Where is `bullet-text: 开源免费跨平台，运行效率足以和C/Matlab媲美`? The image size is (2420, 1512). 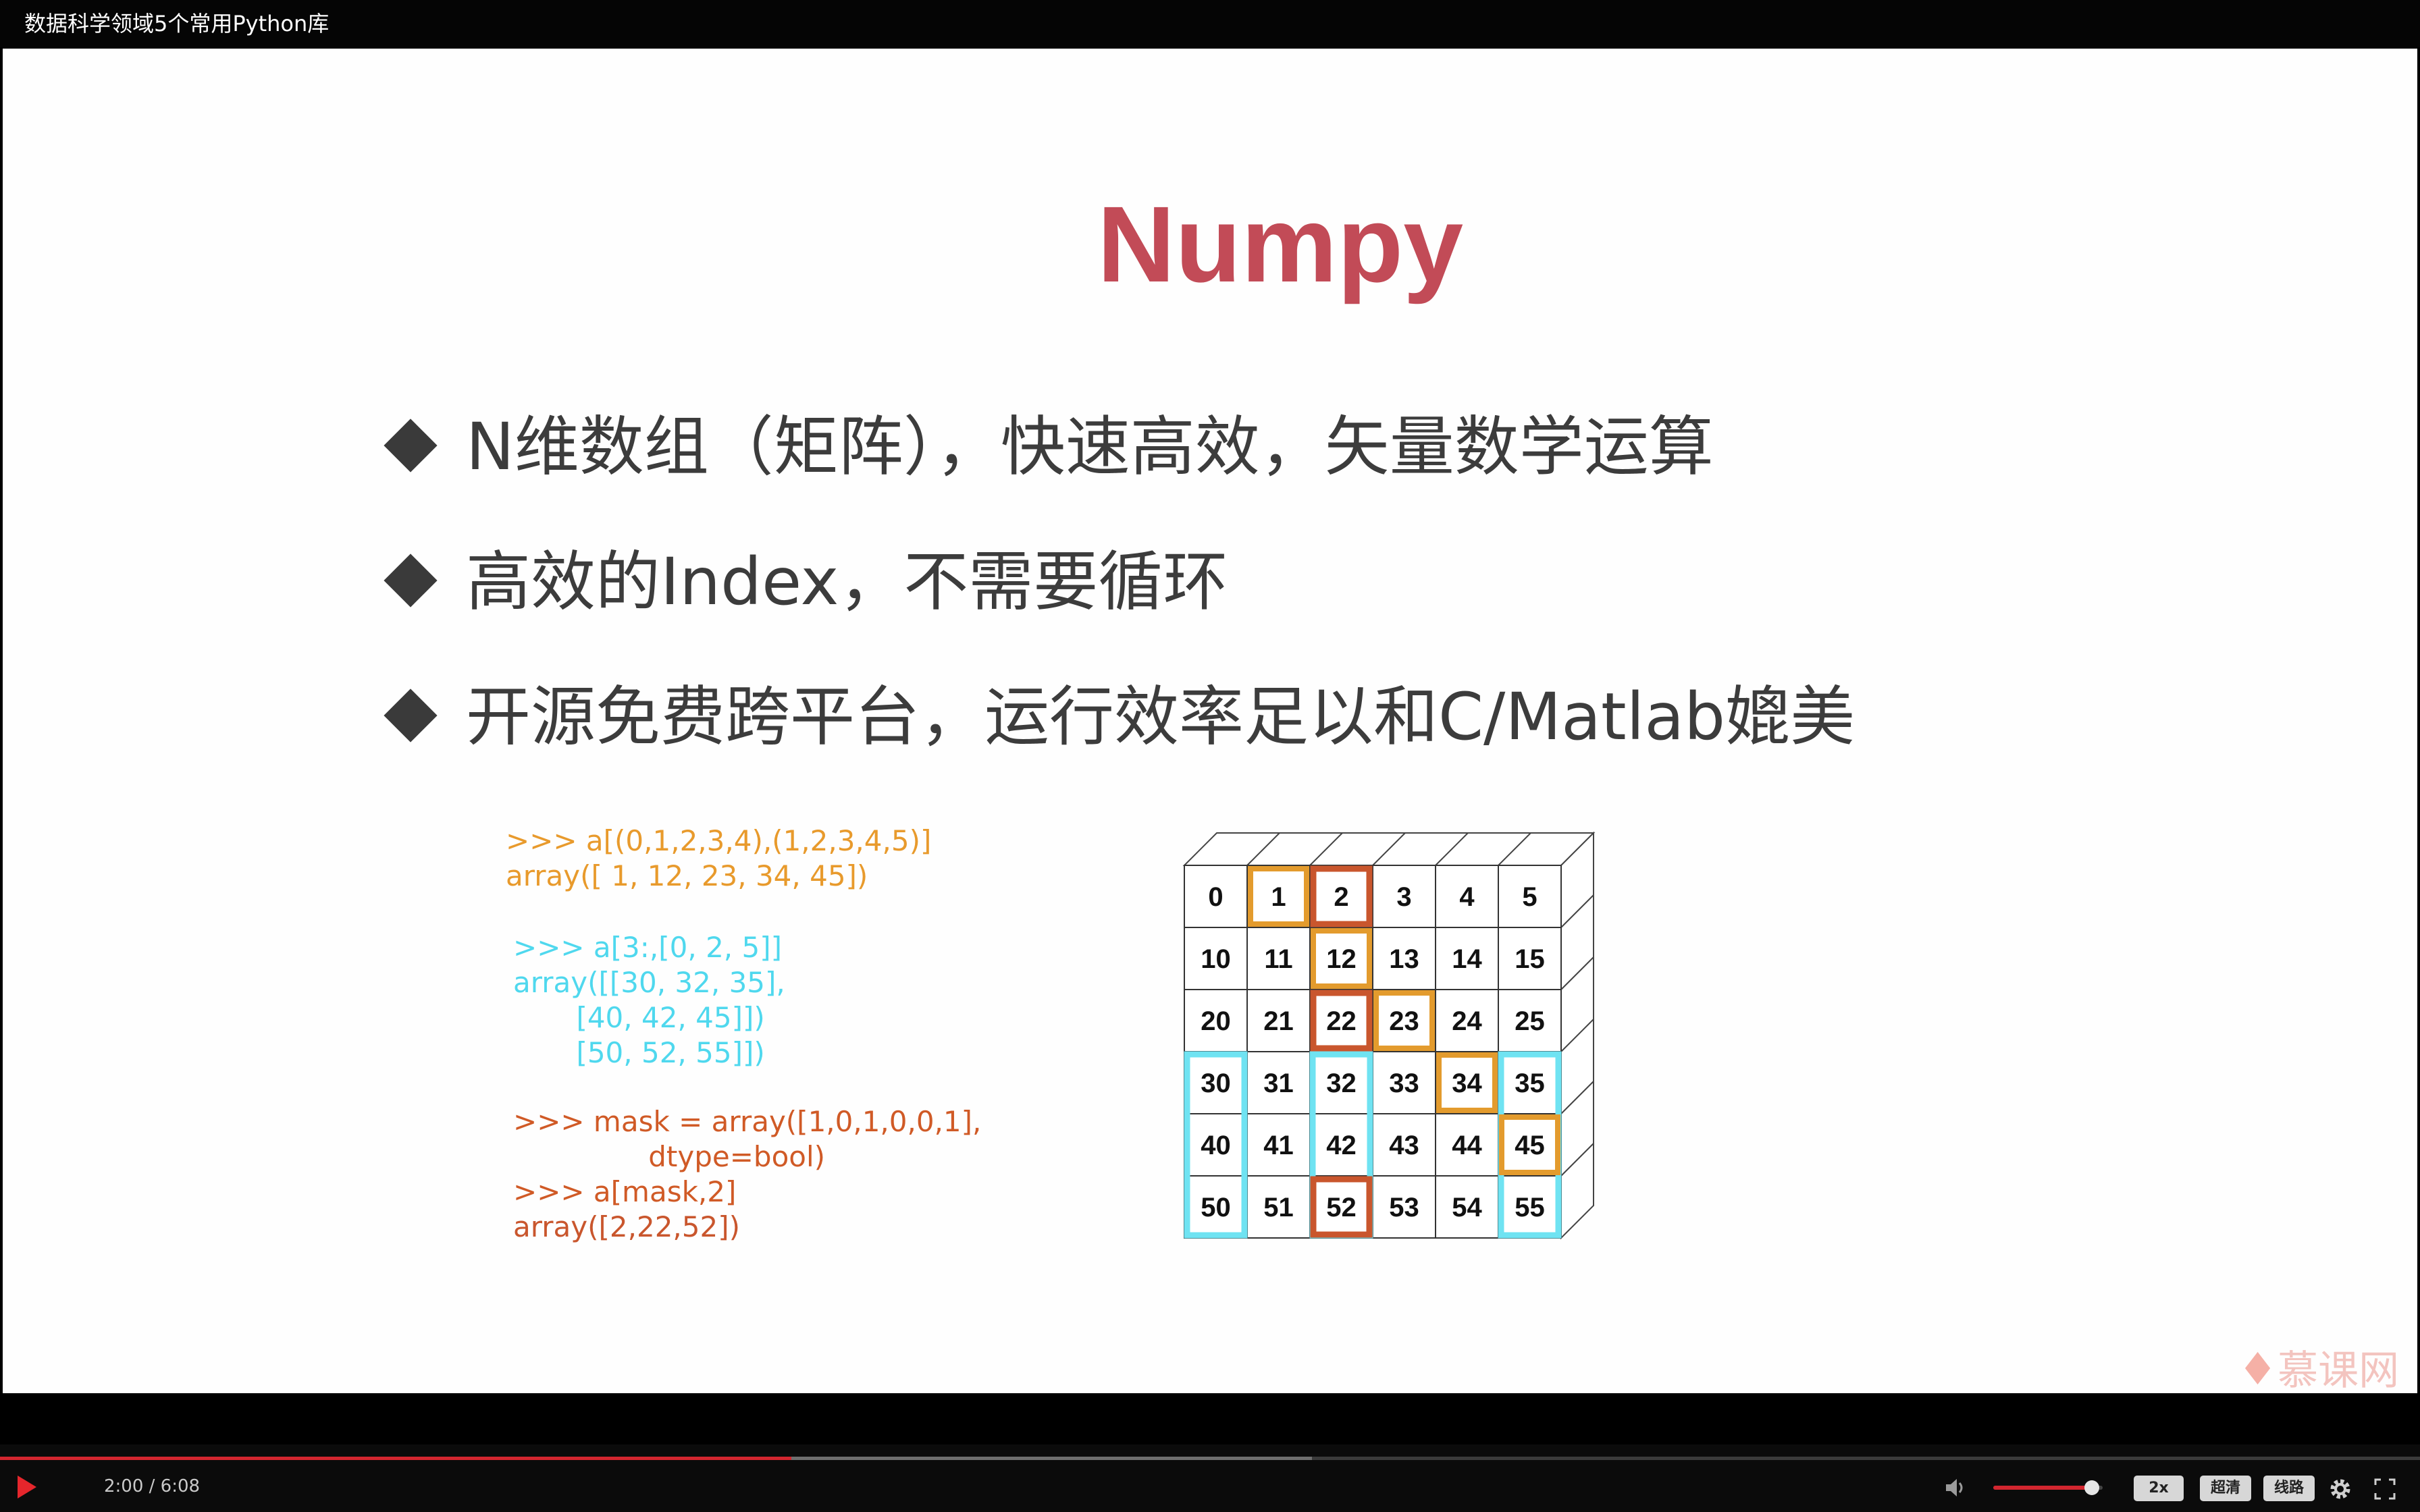 bullet-text: 开源免费跨平台，运行效率足以和C/Matlab媲美 is located at coordinates (1161, 717).